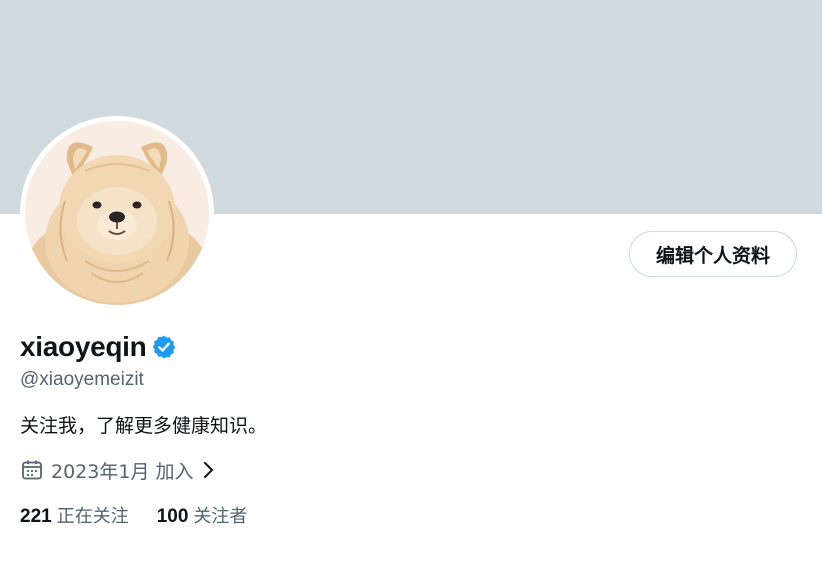 Image resolution: width=822 pixels, height=572 pixels. I want to click on display-name: xiaoyeqin, so click(83, 346).